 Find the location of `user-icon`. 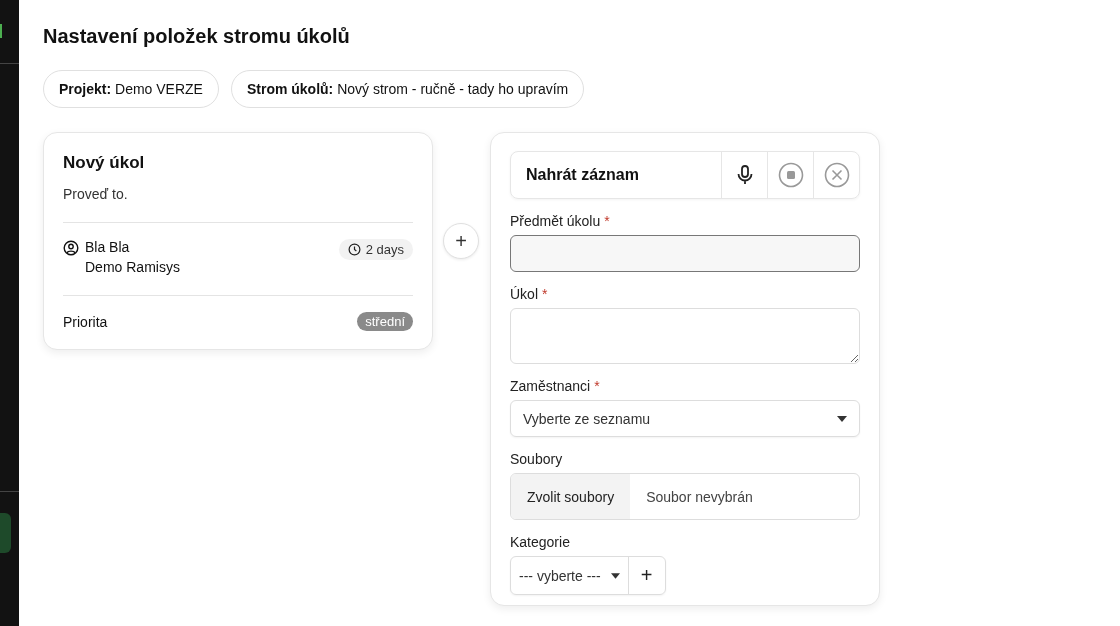

user-icon is located at coordinates (71, 248).